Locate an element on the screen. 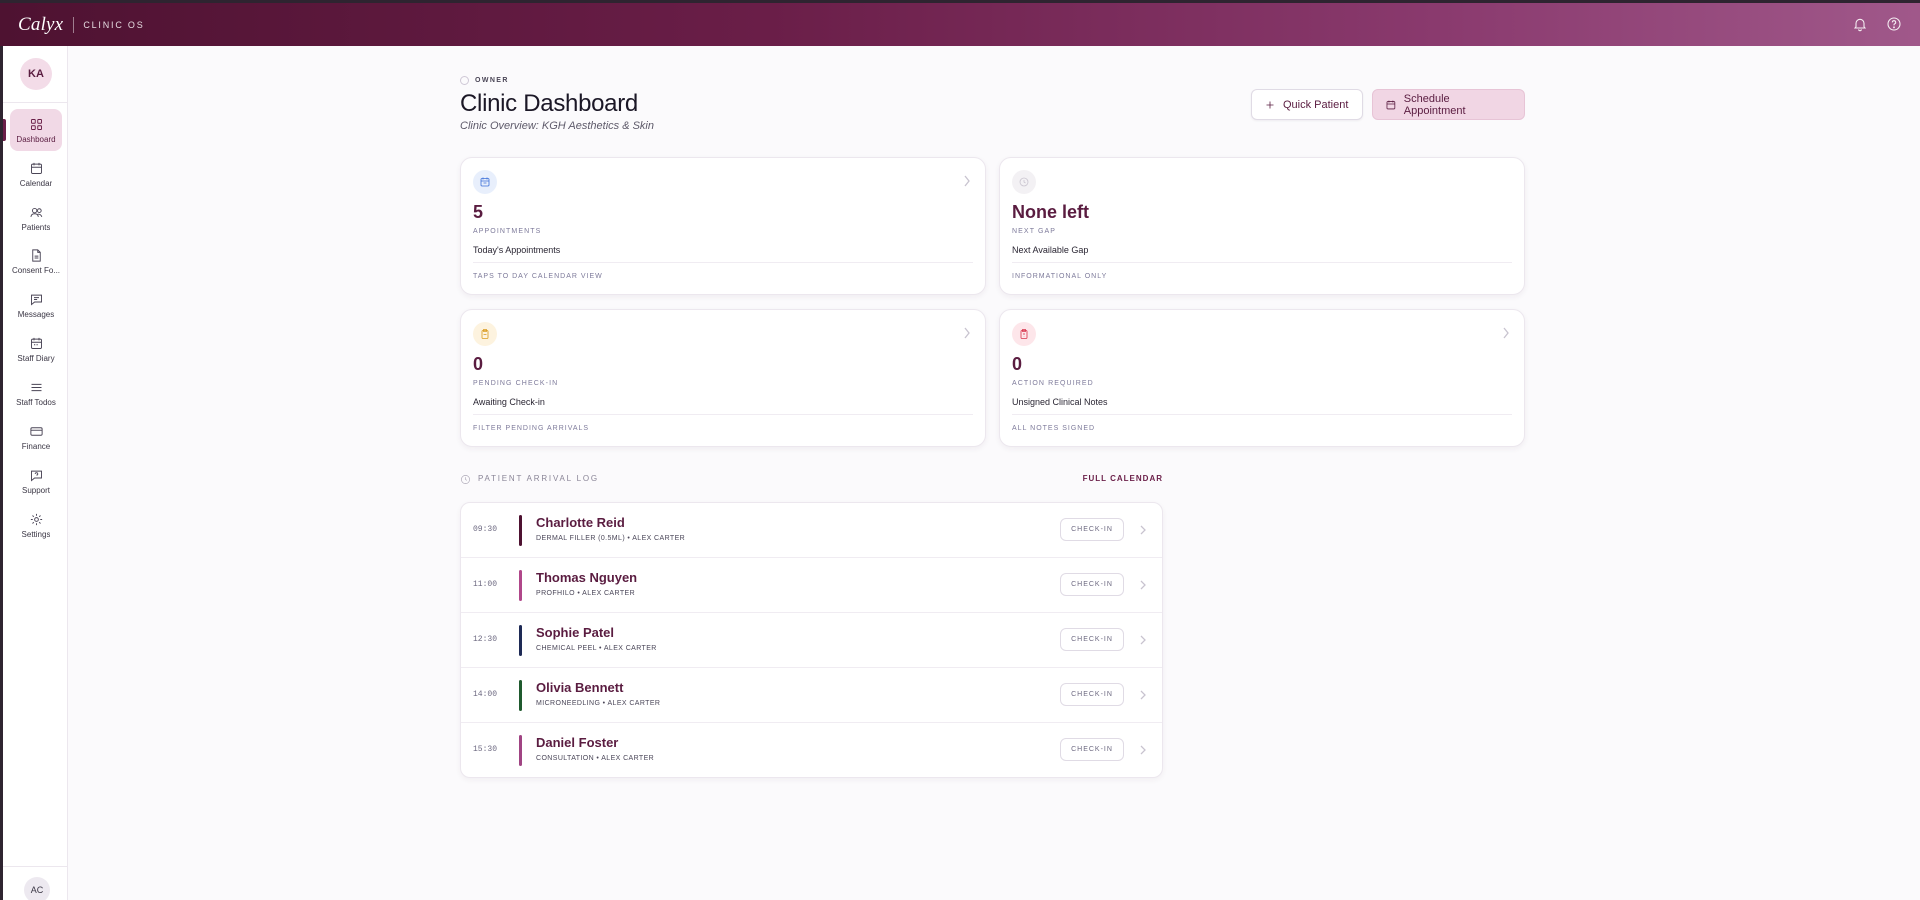  appointment-meta: CHEMICAL PEEL • ALEX CARTER is located at coordinates (596, 648).